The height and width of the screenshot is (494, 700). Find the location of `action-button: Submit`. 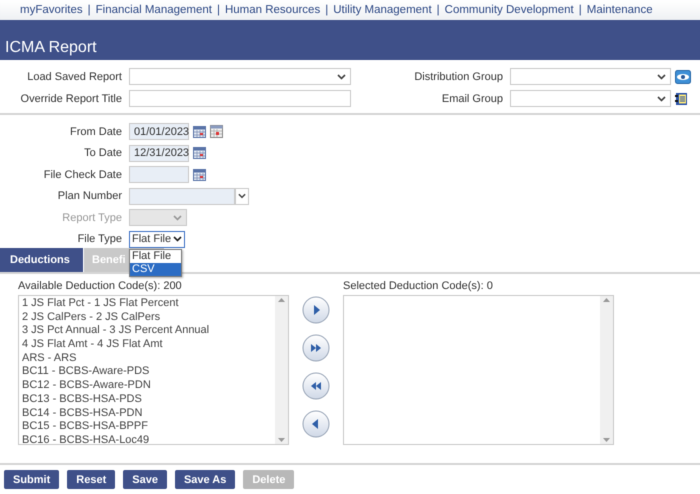

action-button: Submit is located at coordinates (32, 479).